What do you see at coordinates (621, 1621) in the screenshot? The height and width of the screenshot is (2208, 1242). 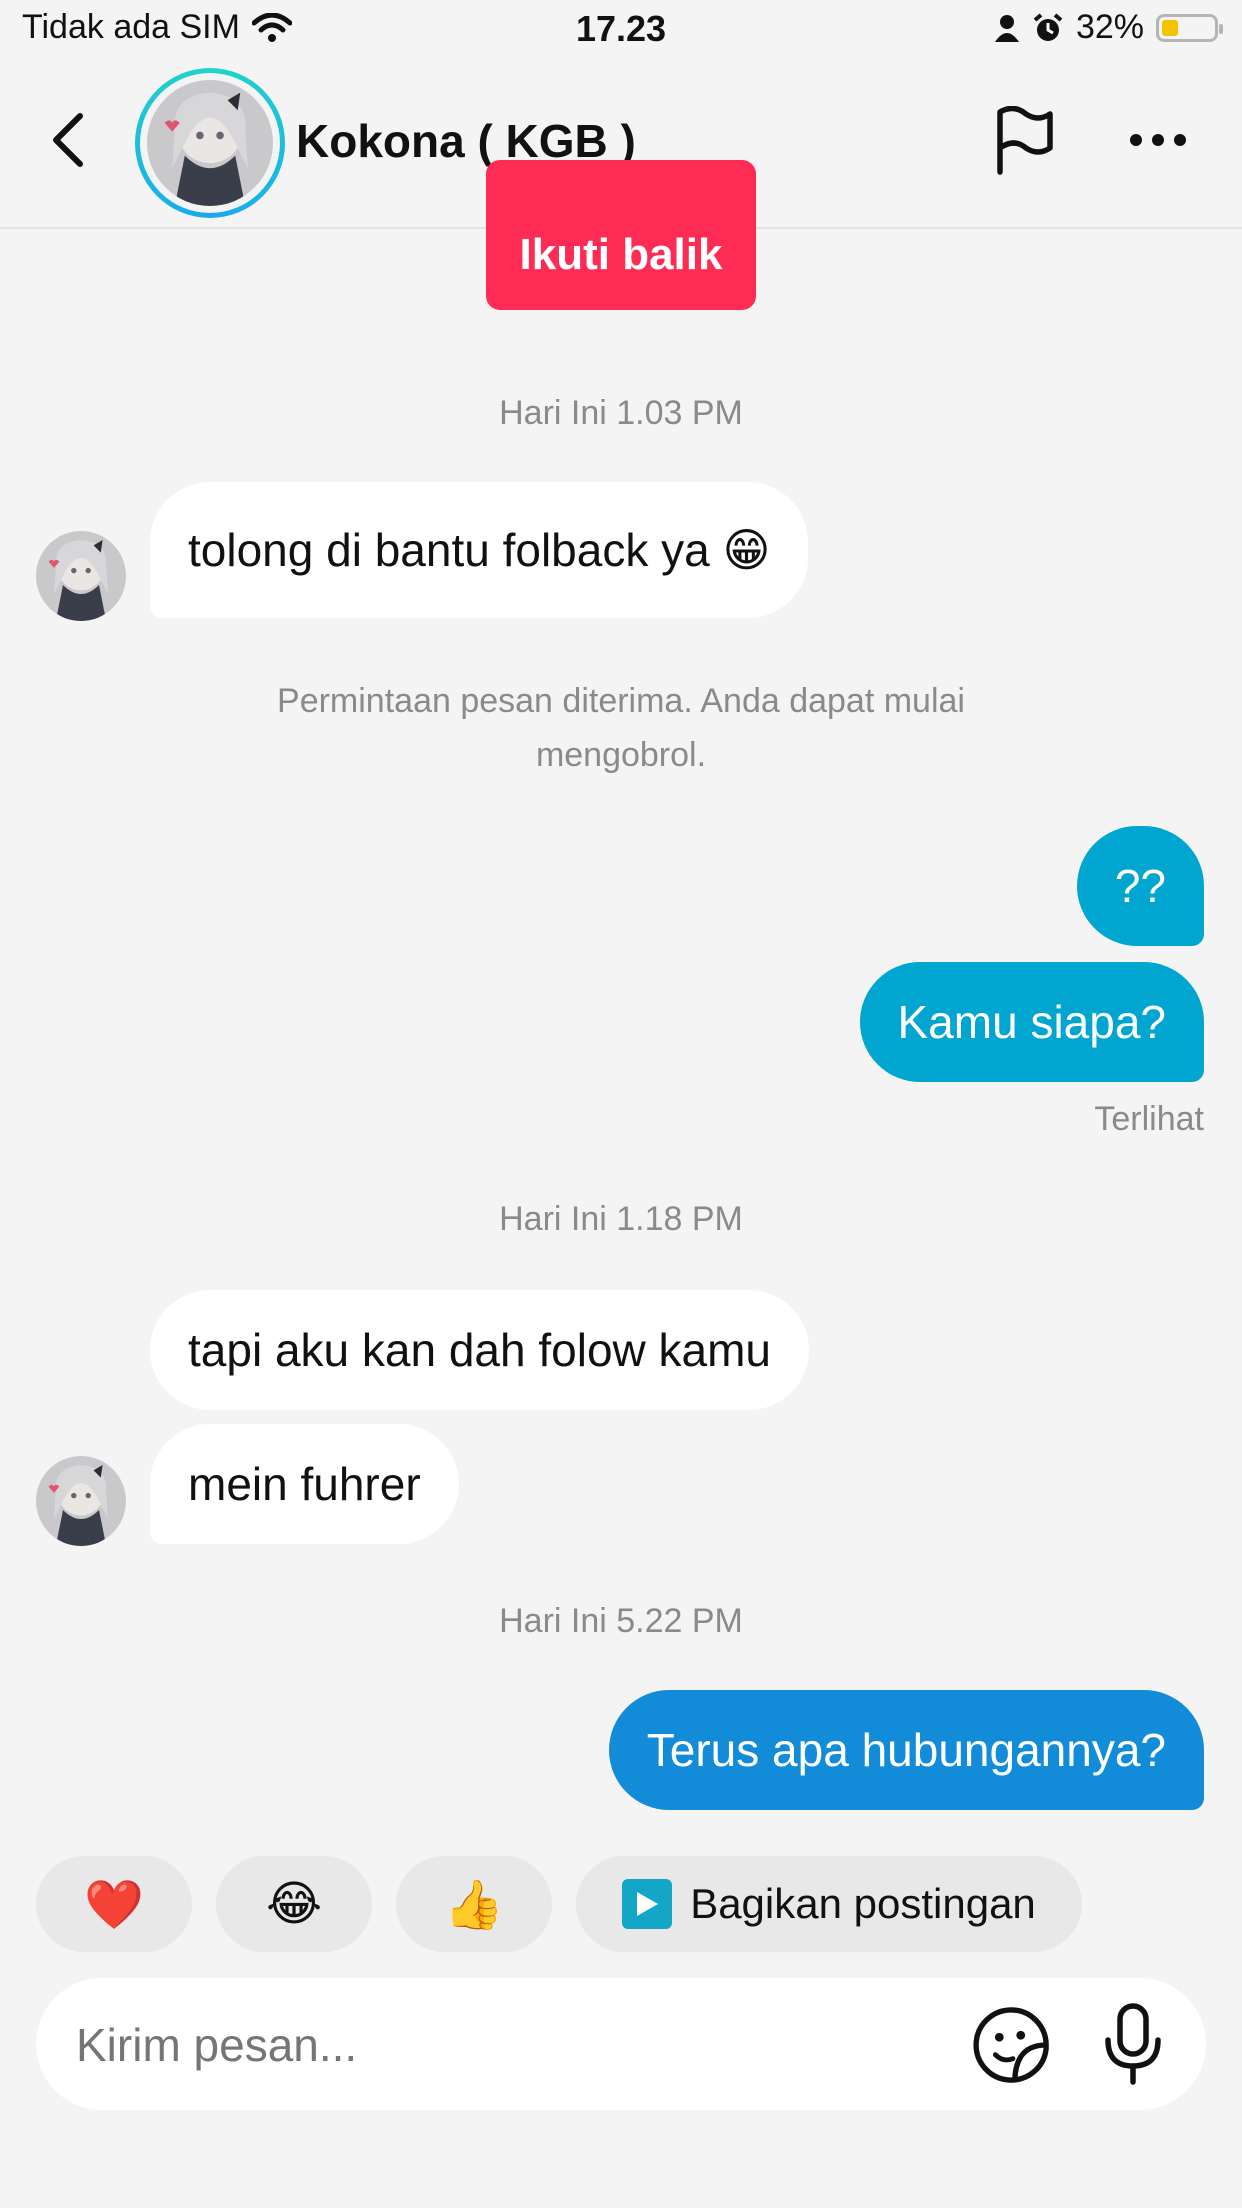 I see `timestamp: Hari Ini 5.22 PM` at bounding box center [621, 1621].